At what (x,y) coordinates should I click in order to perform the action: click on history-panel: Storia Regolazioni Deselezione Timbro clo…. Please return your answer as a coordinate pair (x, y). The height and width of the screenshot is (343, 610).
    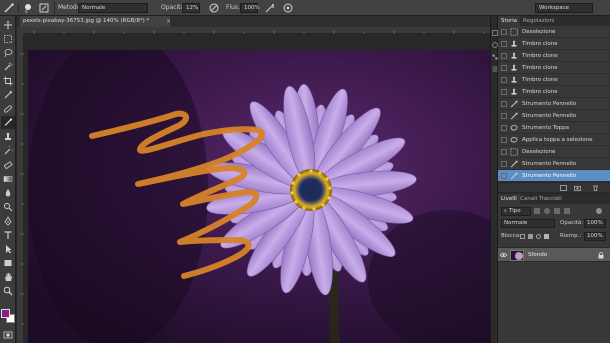
    Looking at the image, I should click on (554, 104).